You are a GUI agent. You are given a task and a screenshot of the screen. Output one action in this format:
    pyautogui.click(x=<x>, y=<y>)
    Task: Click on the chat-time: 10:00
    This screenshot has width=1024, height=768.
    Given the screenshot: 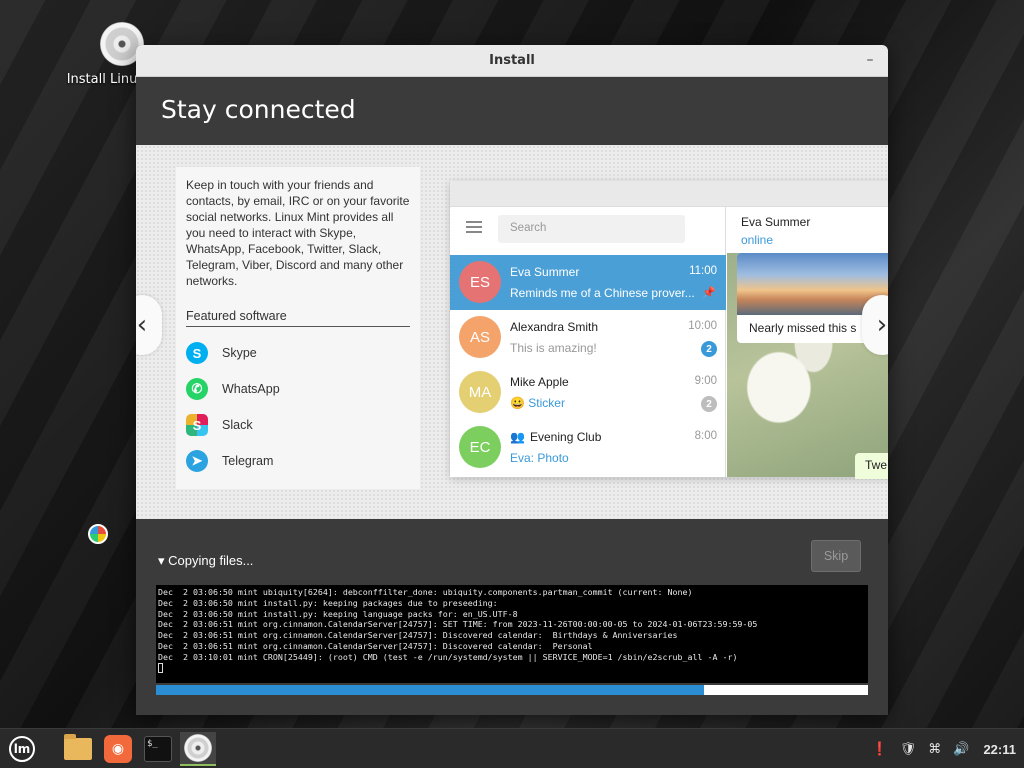 What is the action you would take?
    pyautogui.click(x=702, y=326)
    